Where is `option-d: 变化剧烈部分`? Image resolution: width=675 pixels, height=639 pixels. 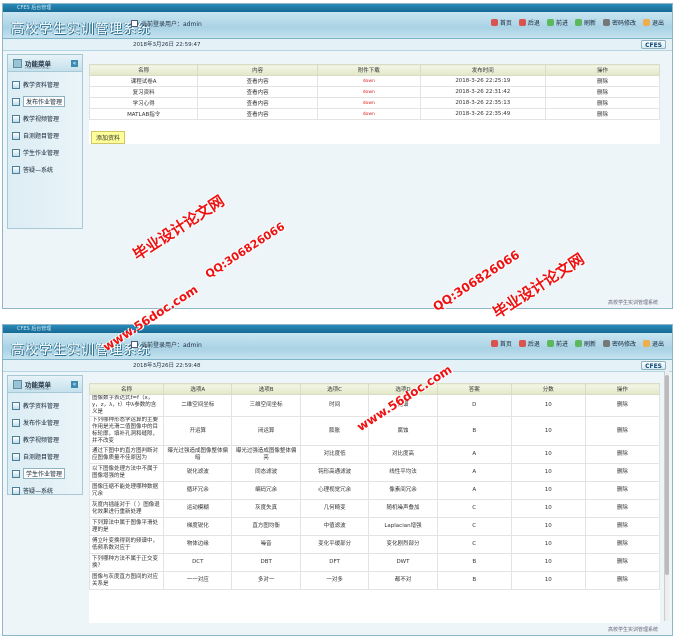
option-d: 变化剧烈部分 is located at coordinates (403, 544).